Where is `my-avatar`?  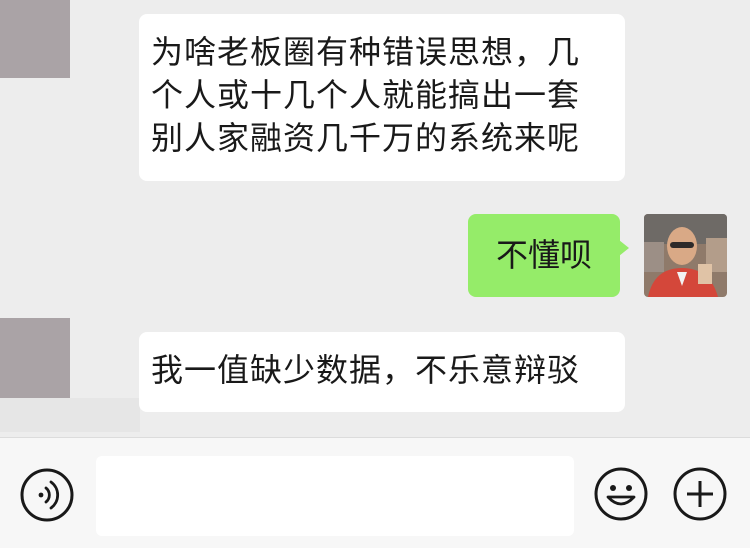 my-avatar is located at coordinates (685, 255).